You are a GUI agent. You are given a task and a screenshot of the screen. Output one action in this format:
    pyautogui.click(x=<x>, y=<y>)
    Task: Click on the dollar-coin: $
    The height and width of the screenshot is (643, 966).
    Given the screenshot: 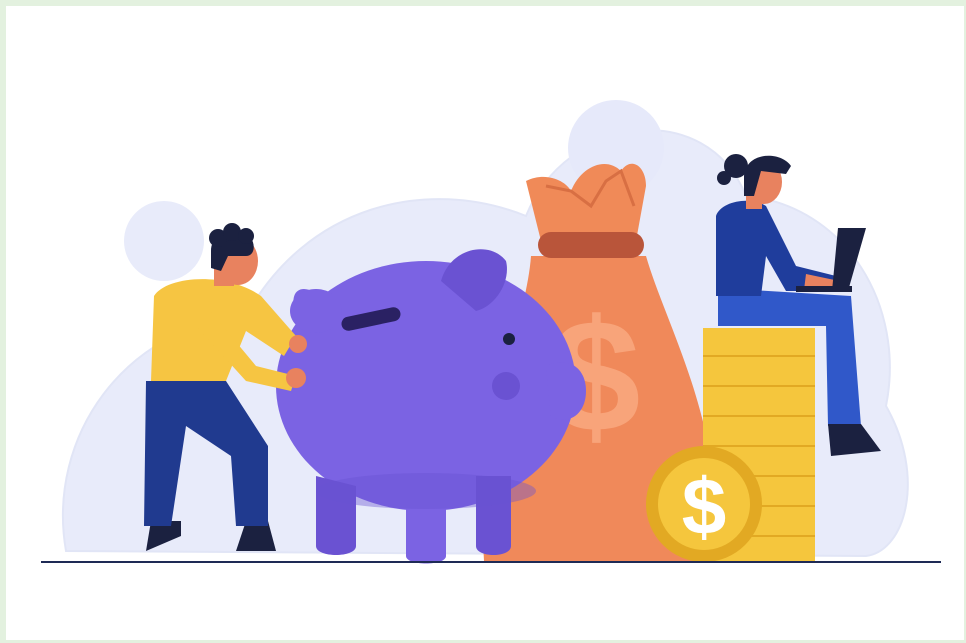 What is the action you would take?
    pyautogui.click(x=704, y=504)
    